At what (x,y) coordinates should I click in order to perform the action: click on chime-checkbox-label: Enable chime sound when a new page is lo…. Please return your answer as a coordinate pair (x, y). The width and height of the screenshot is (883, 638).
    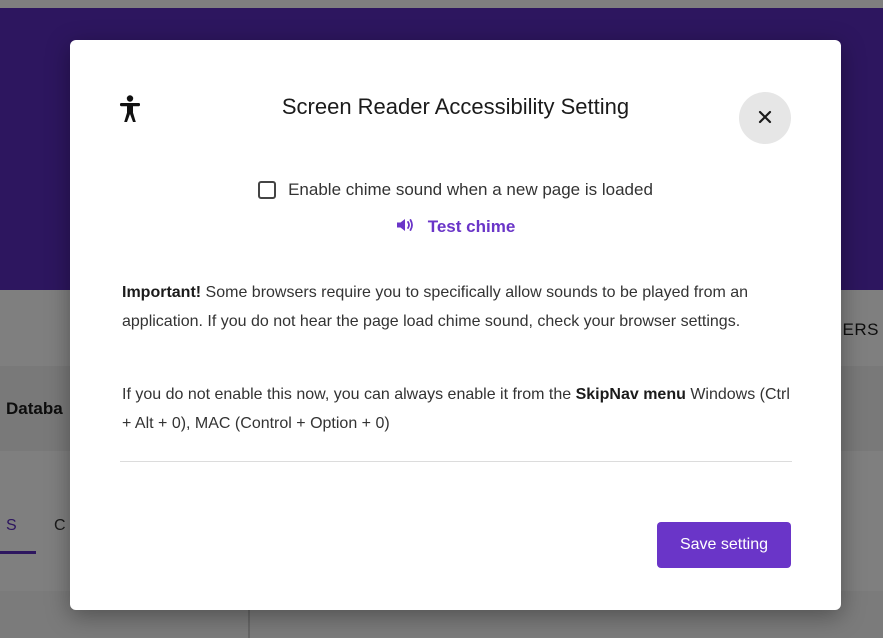
    Looking at the image, I should click on (470, 190).